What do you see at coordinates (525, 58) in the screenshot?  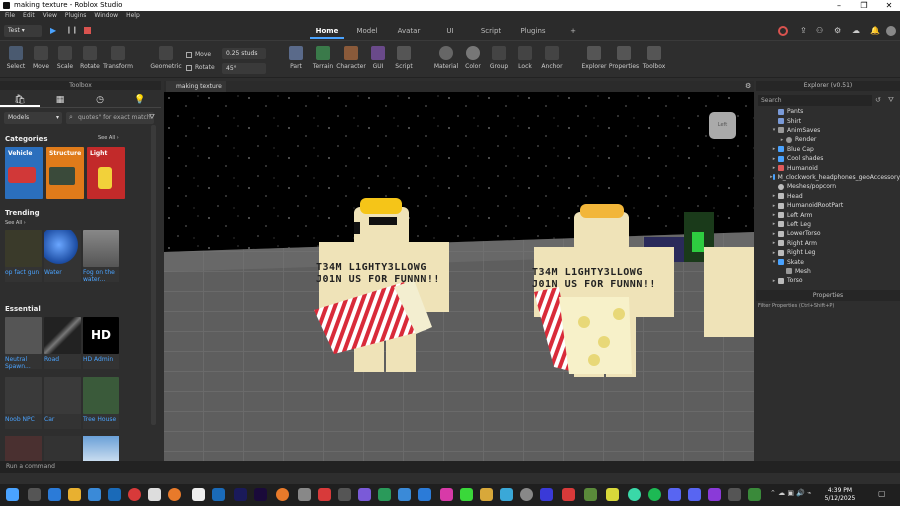 I see `lock-button: Lock` at bounding box center [525, 58].